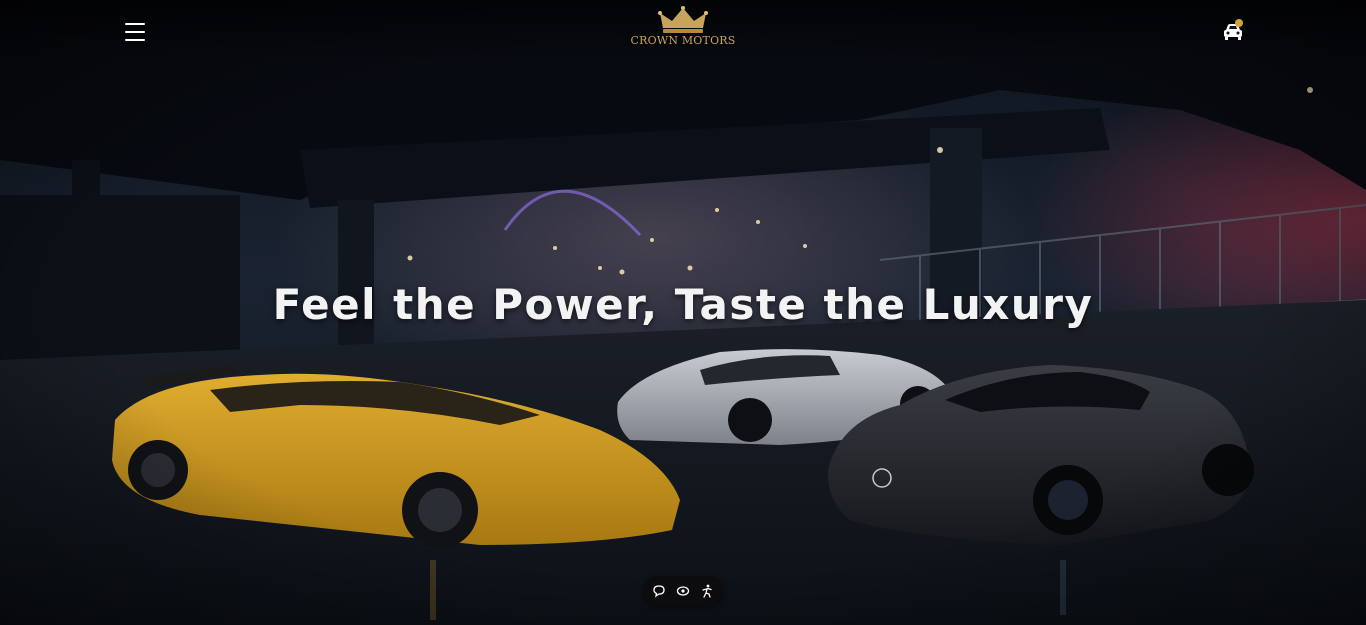  I want to click on eye-icon, so click(683, 591).